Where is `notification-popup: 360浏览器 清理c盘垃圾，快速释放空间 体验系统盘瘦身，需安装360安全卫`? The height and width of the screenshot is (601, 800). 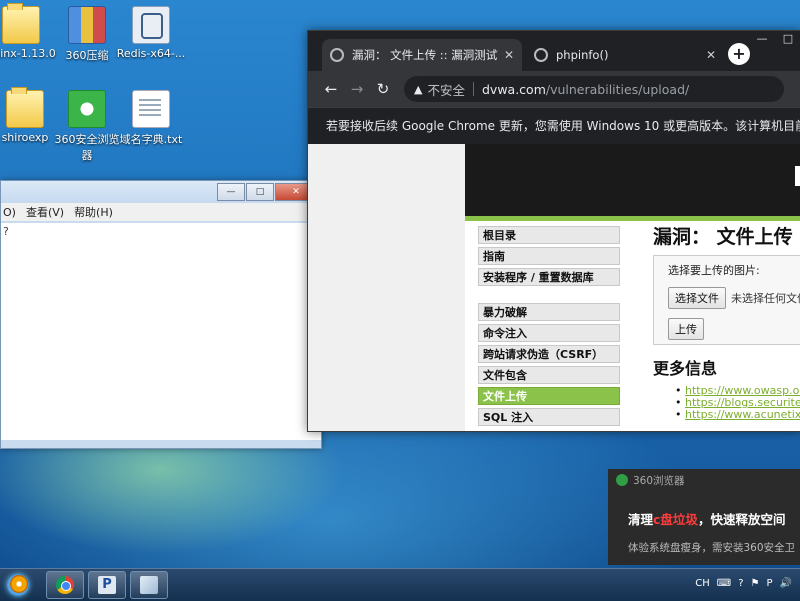
notification-popup: 360浏览器 清理c盘垃圾，快速释放空间 体验系统盘瘦身，需安装360安全卫 is located at coordinates (704, 517).